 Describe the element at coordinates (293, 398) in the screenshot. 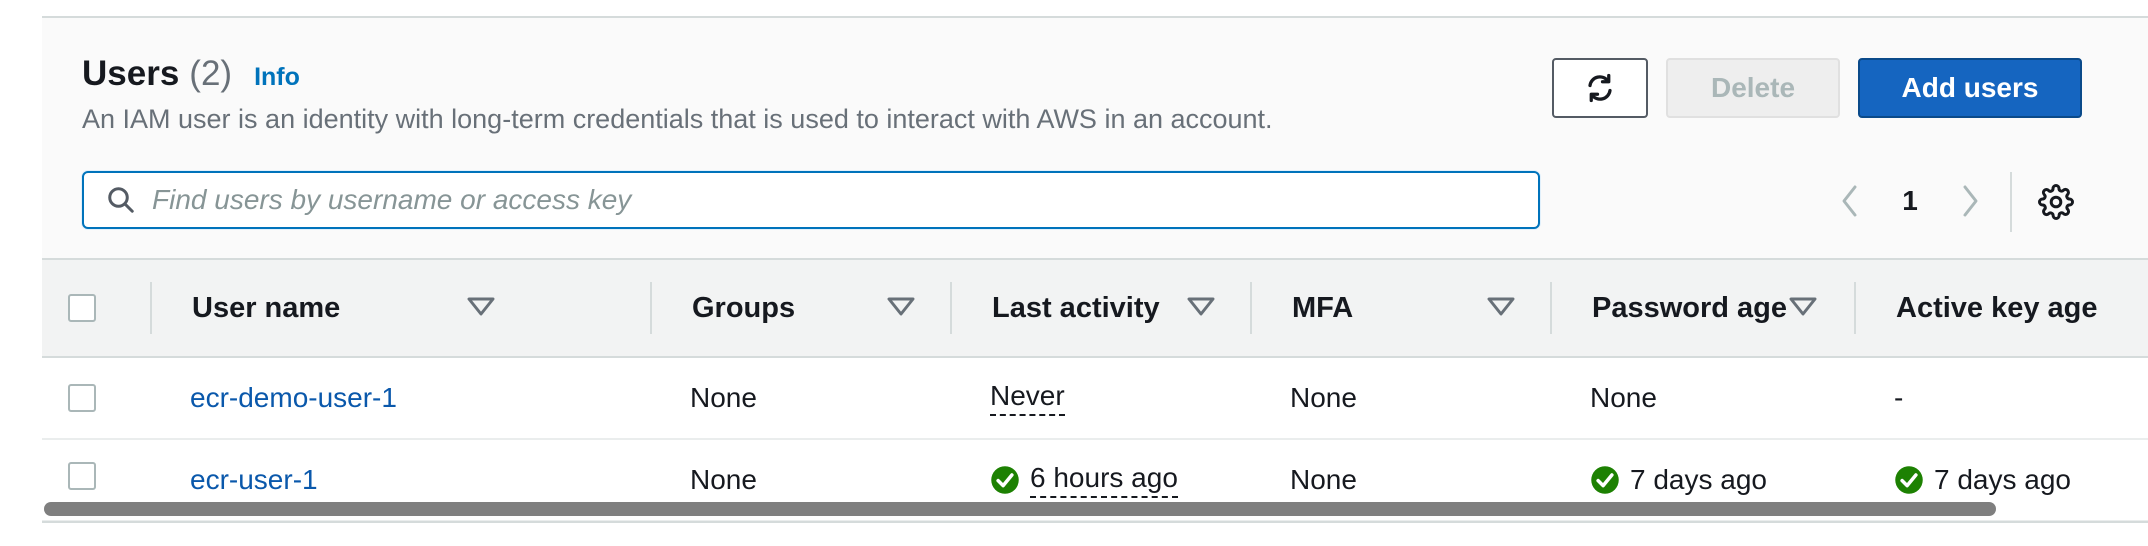

I see `user-name-link: ecr-demo-user-1` at that location.